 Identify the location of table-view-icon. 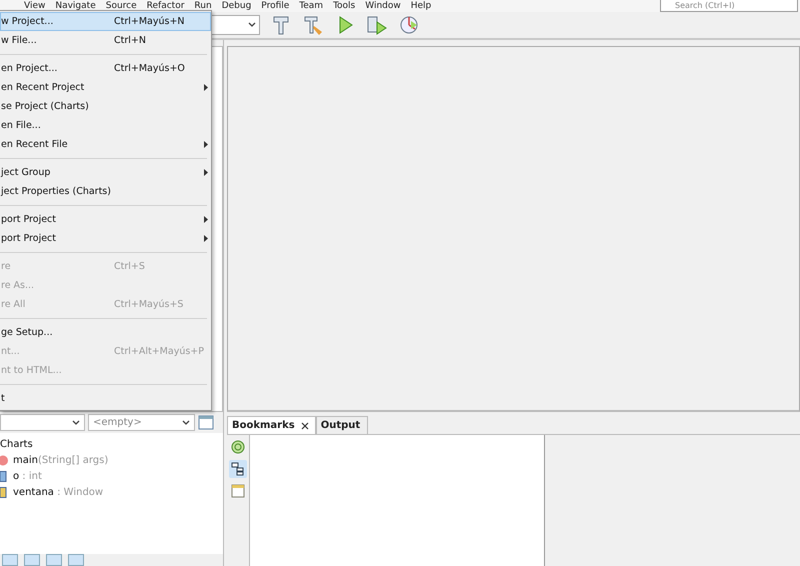
(238, 491).